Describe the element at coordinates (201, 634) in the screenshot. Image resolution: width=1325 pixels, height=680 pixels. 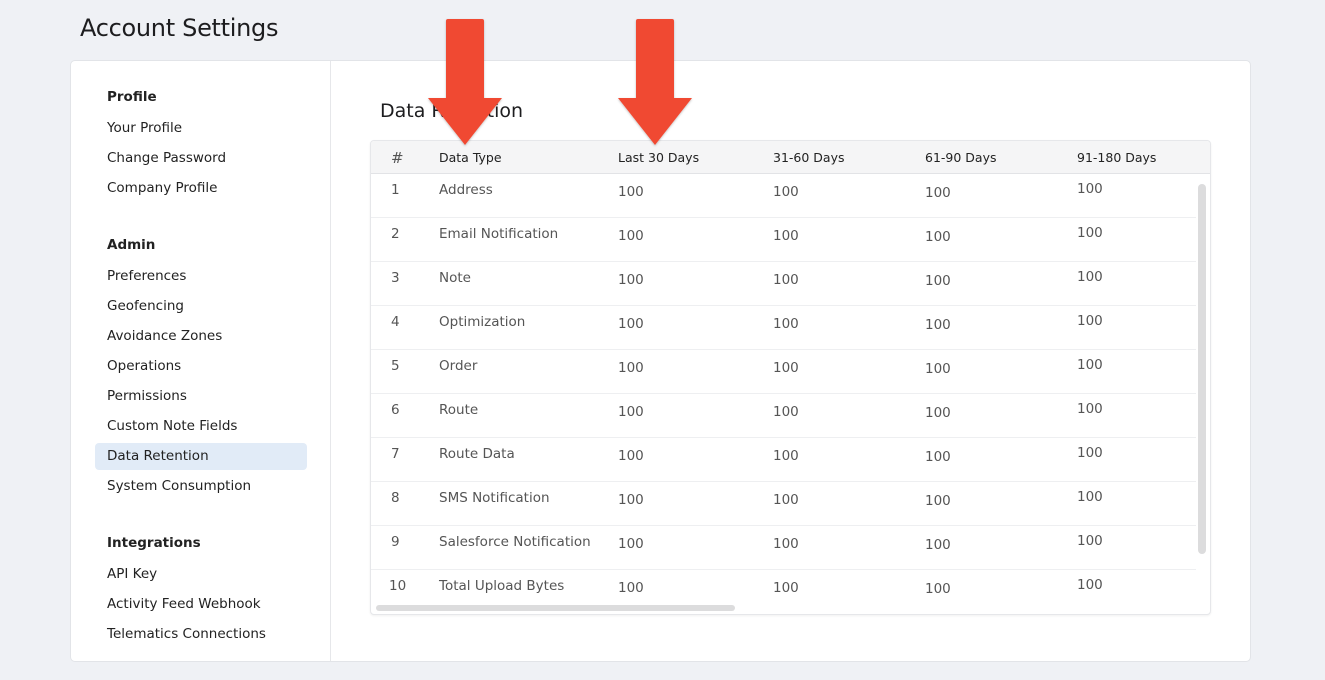
I see `sidebar-item-telematics-connections: Telematics Connections` at that location.